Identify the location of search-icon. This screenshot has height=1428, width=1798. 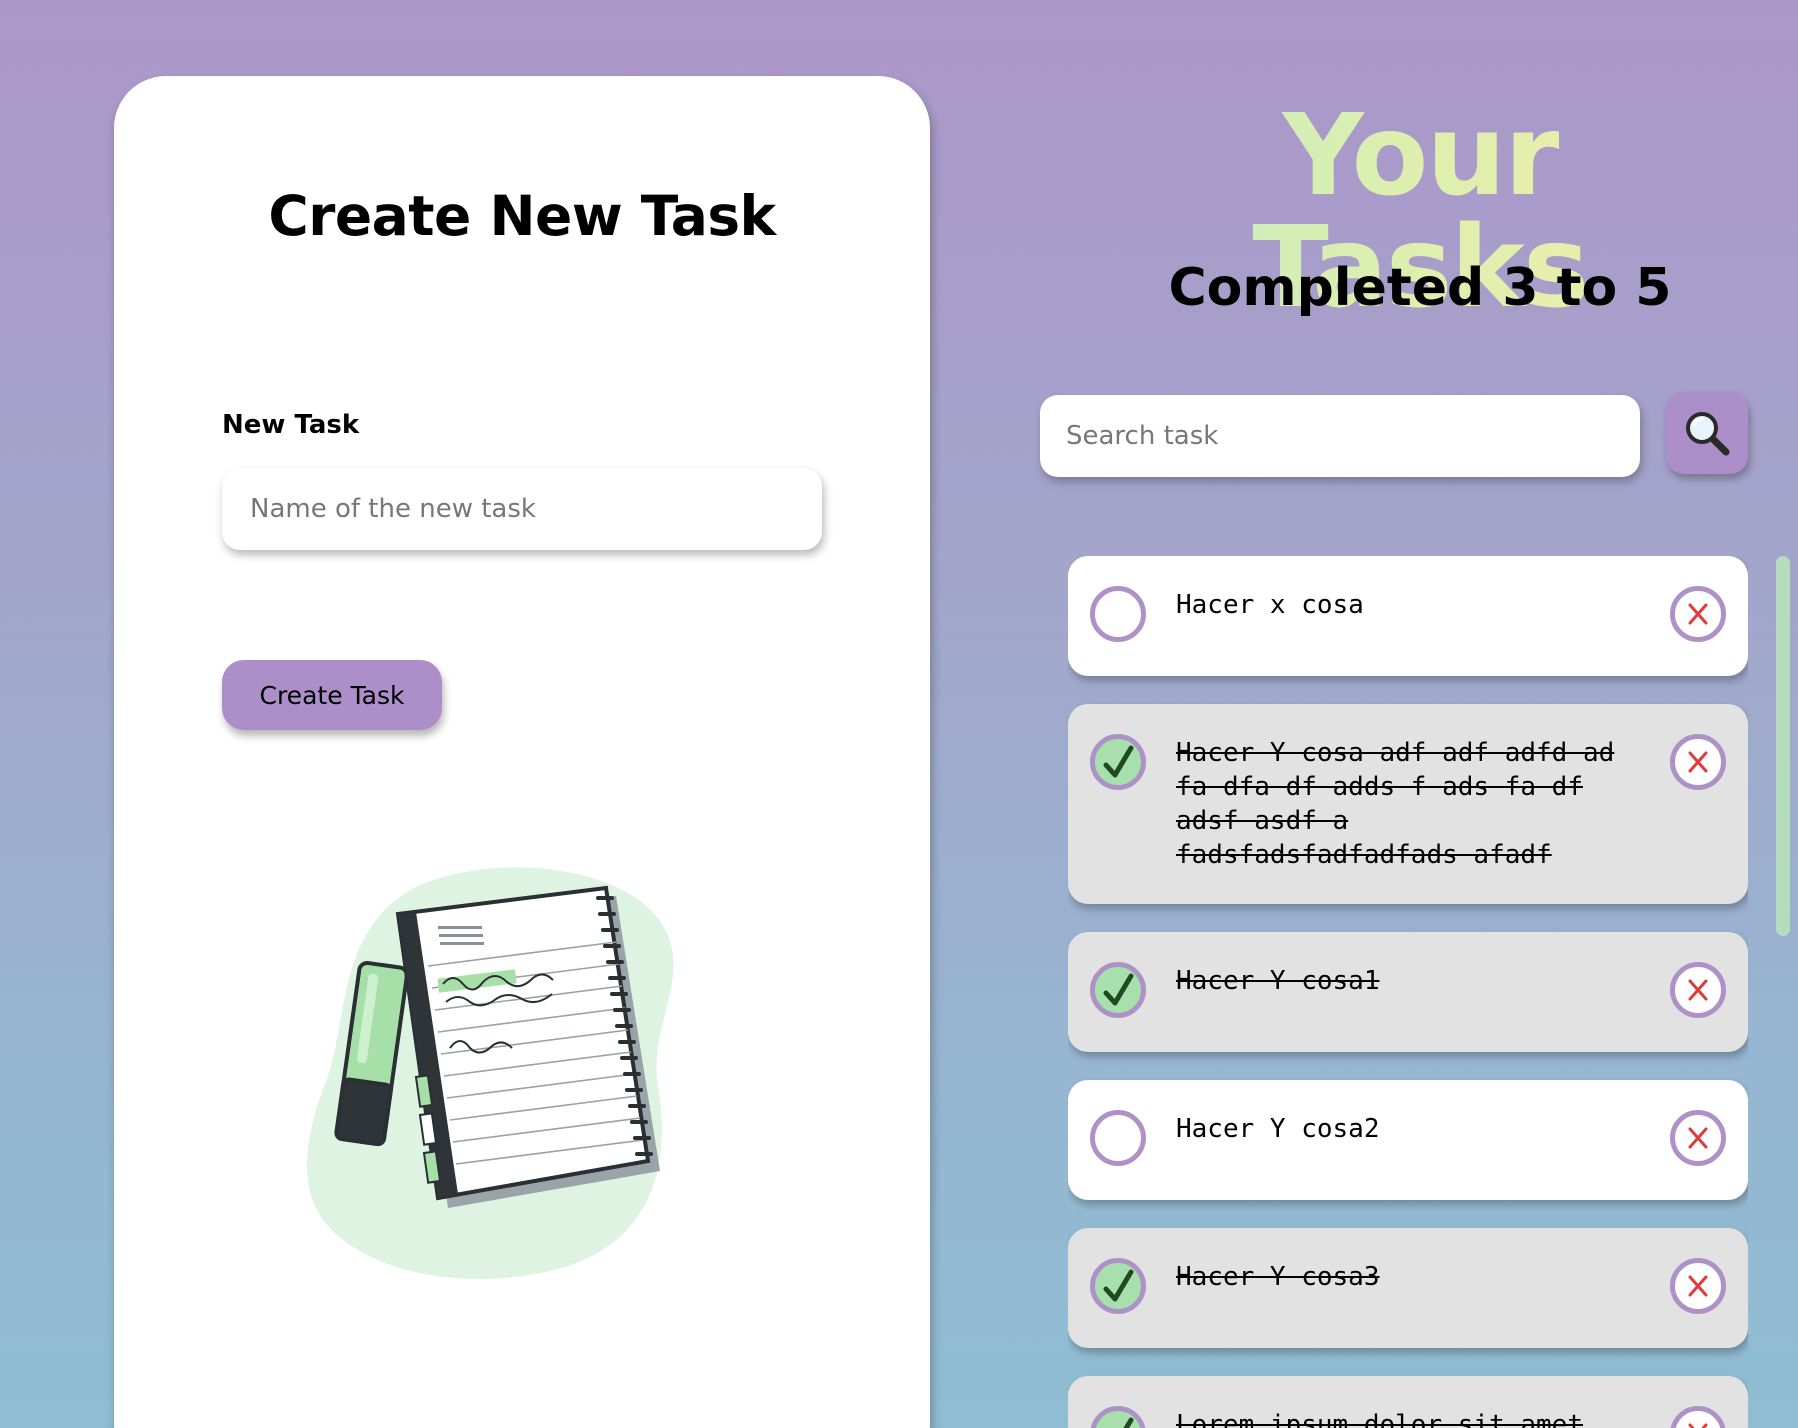
(1708, 434).